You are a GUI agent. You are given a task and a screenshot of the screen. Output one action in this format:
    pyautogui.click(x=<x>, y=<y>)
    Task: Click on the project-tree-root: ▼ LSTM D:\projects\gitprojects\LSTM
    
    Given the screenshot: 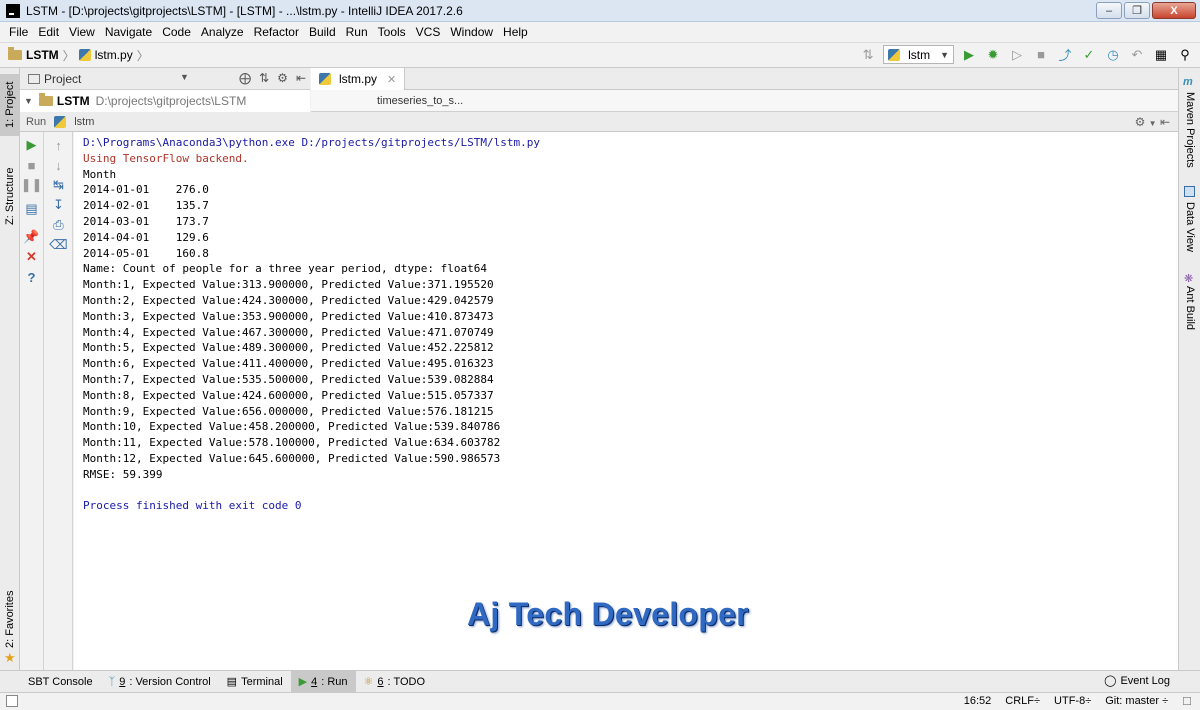 What is the action you would take?
    pyautogui.click(x=165, y=101)
    